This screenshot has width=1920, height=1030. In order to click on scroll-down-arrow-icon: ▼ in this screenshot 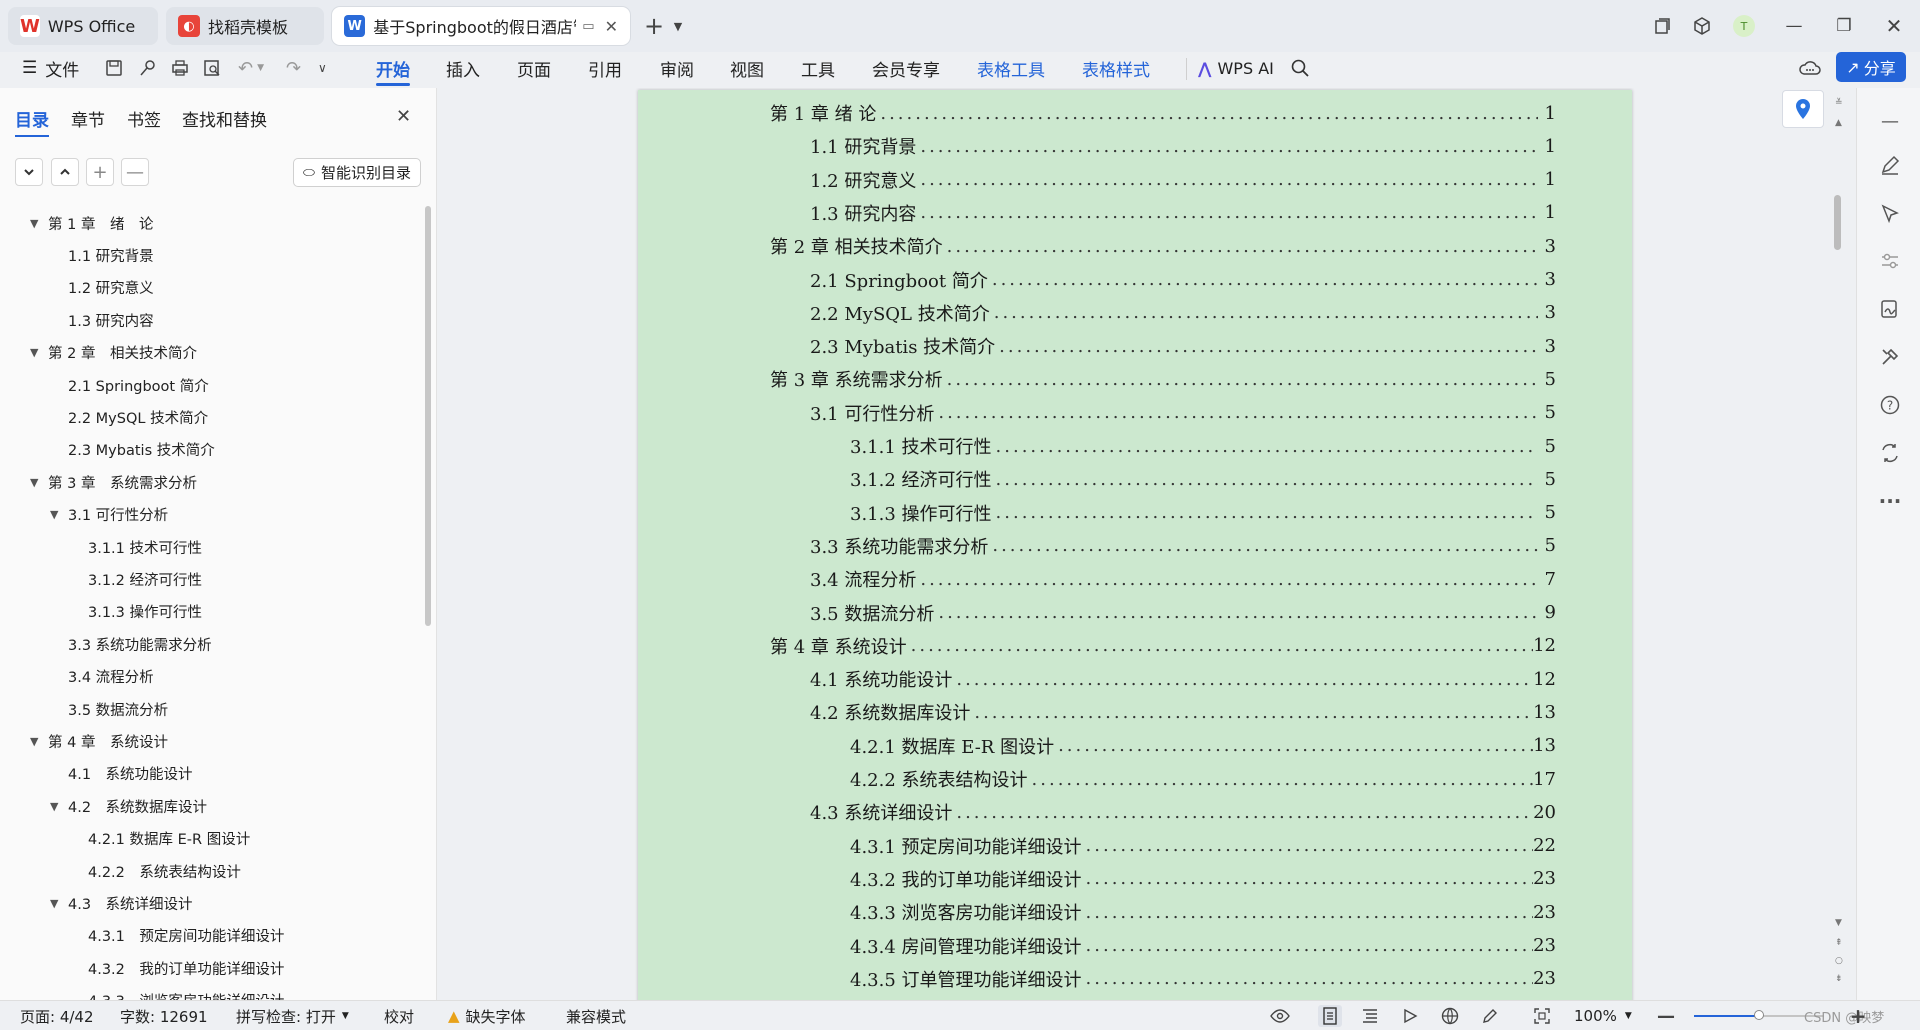, I will do `click(1838, 923)`.